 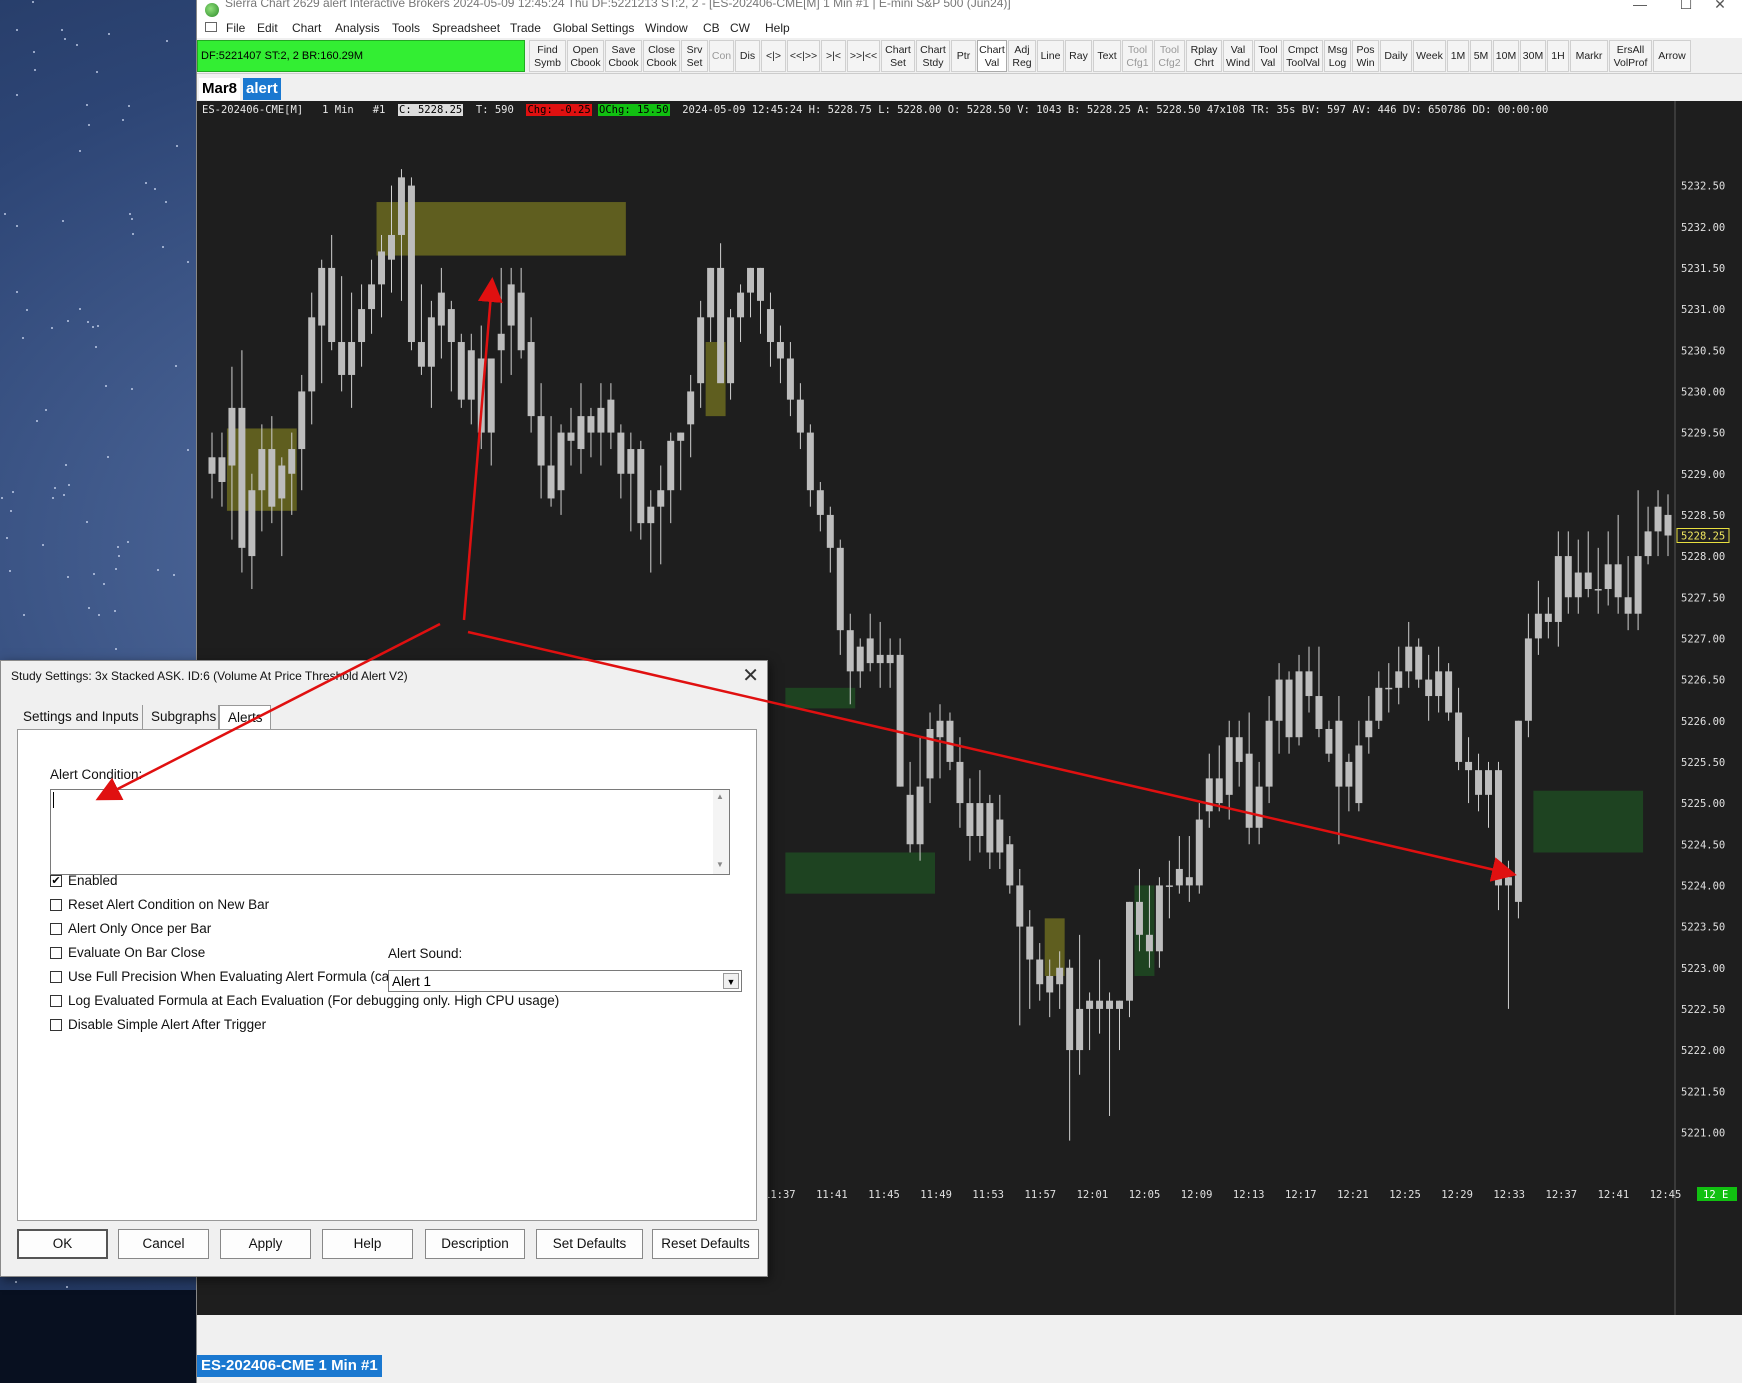 What do you see at coordinates (565, 981) in the screenshot?
I see `alert-sound-select: Alert 1 ▼` at bounding box center [565, 981].